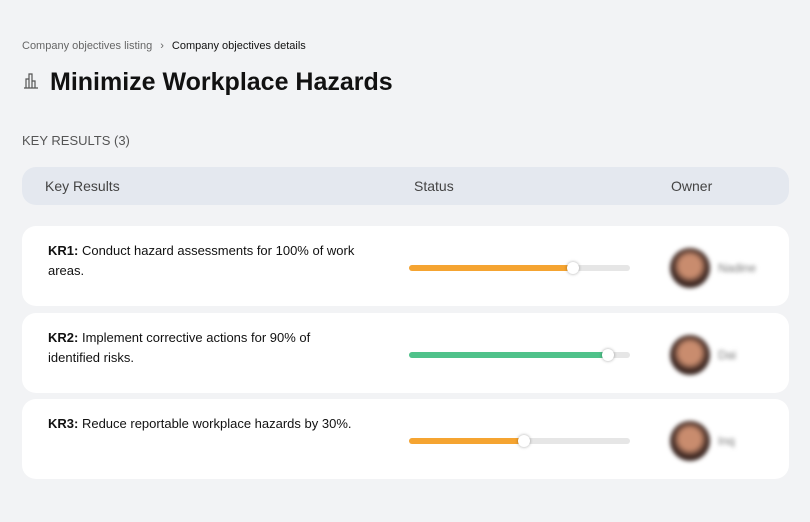 The height and width of the screenshot is (522, 810). I want to click on key-result-id: KR1:, so click(63, 250).